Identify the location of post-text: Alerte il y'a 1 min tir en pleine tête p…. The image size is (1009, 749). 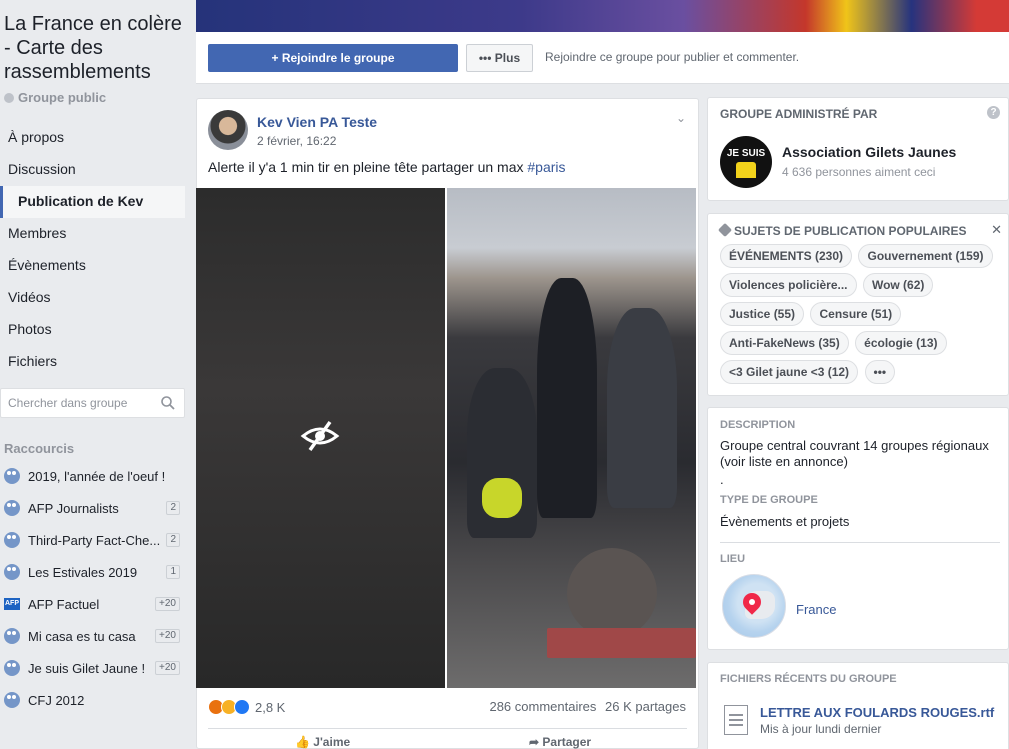
(387, 167).